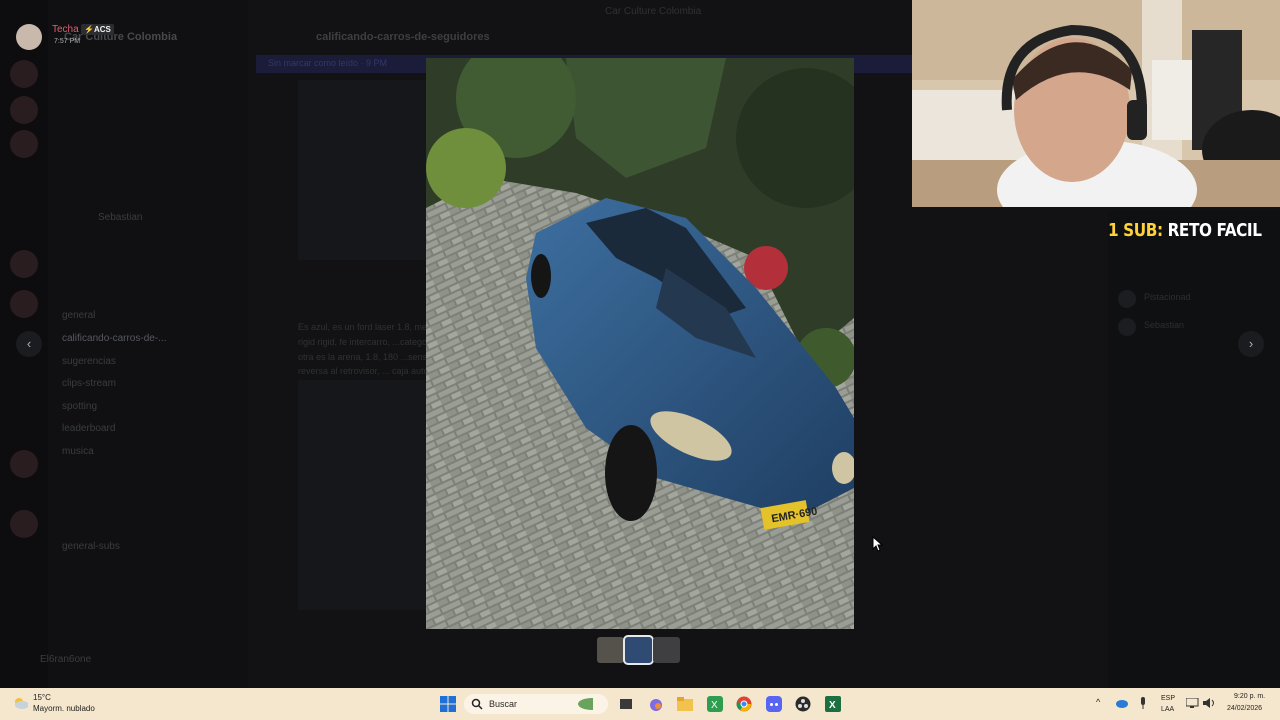 The image size is (1280, 720). Describe the element at coordinates (1244, 708) in the screenshot. I see `clock-date: 24/02/2026` at that location.